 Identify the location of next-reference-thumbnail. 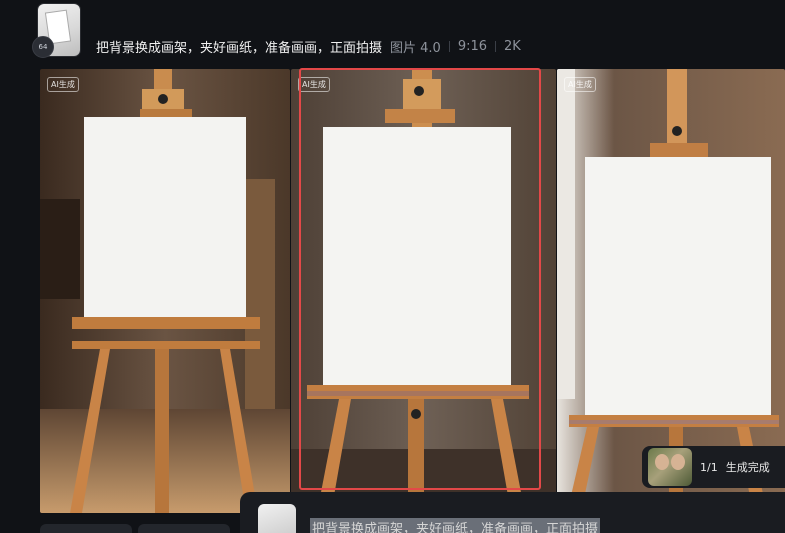
(277, 518).